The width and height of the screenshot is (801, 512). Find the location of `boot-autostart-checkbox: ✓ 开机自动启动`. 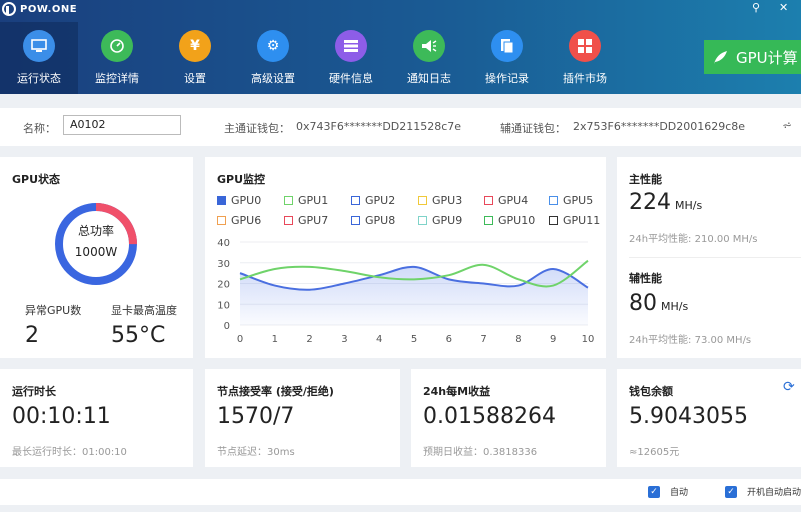

boot-autostart-checkbox: ✓ 开机自动启动 is located at coordinates (763, 491).